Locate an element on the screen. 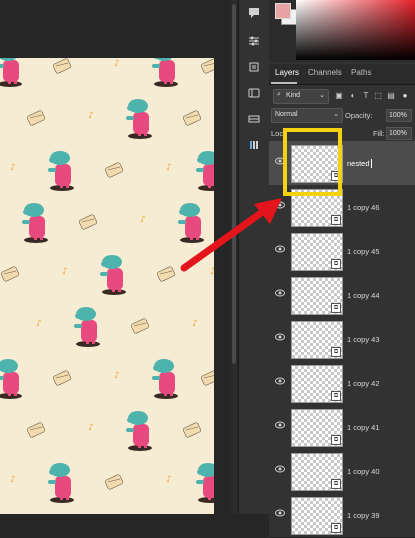 Image resolution: width=415 pixels, height=538 pixels. red-arrow is located at coordinates (231, 235).